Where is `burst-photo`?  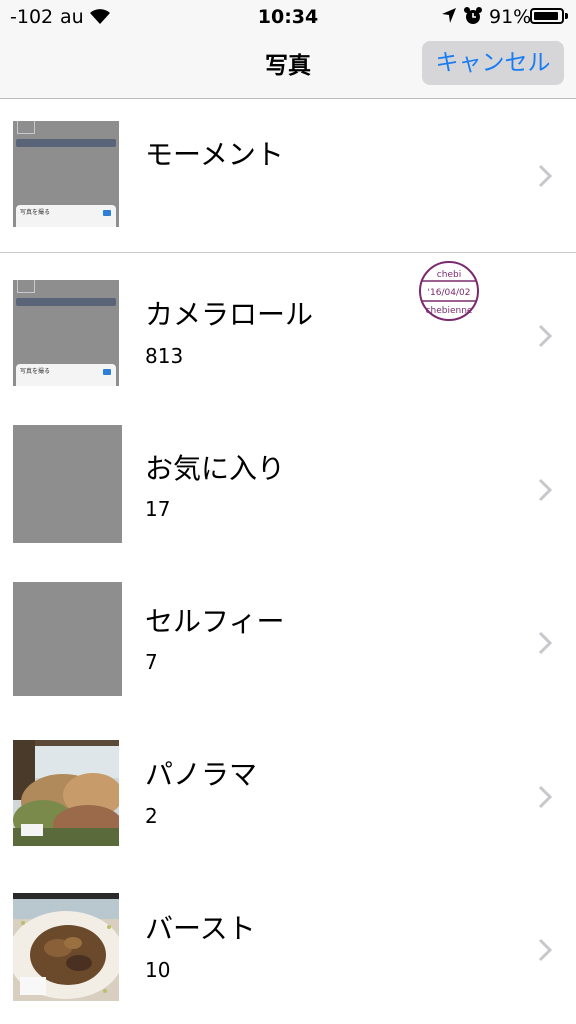 burst-photo is located at coordinates (66, 946).